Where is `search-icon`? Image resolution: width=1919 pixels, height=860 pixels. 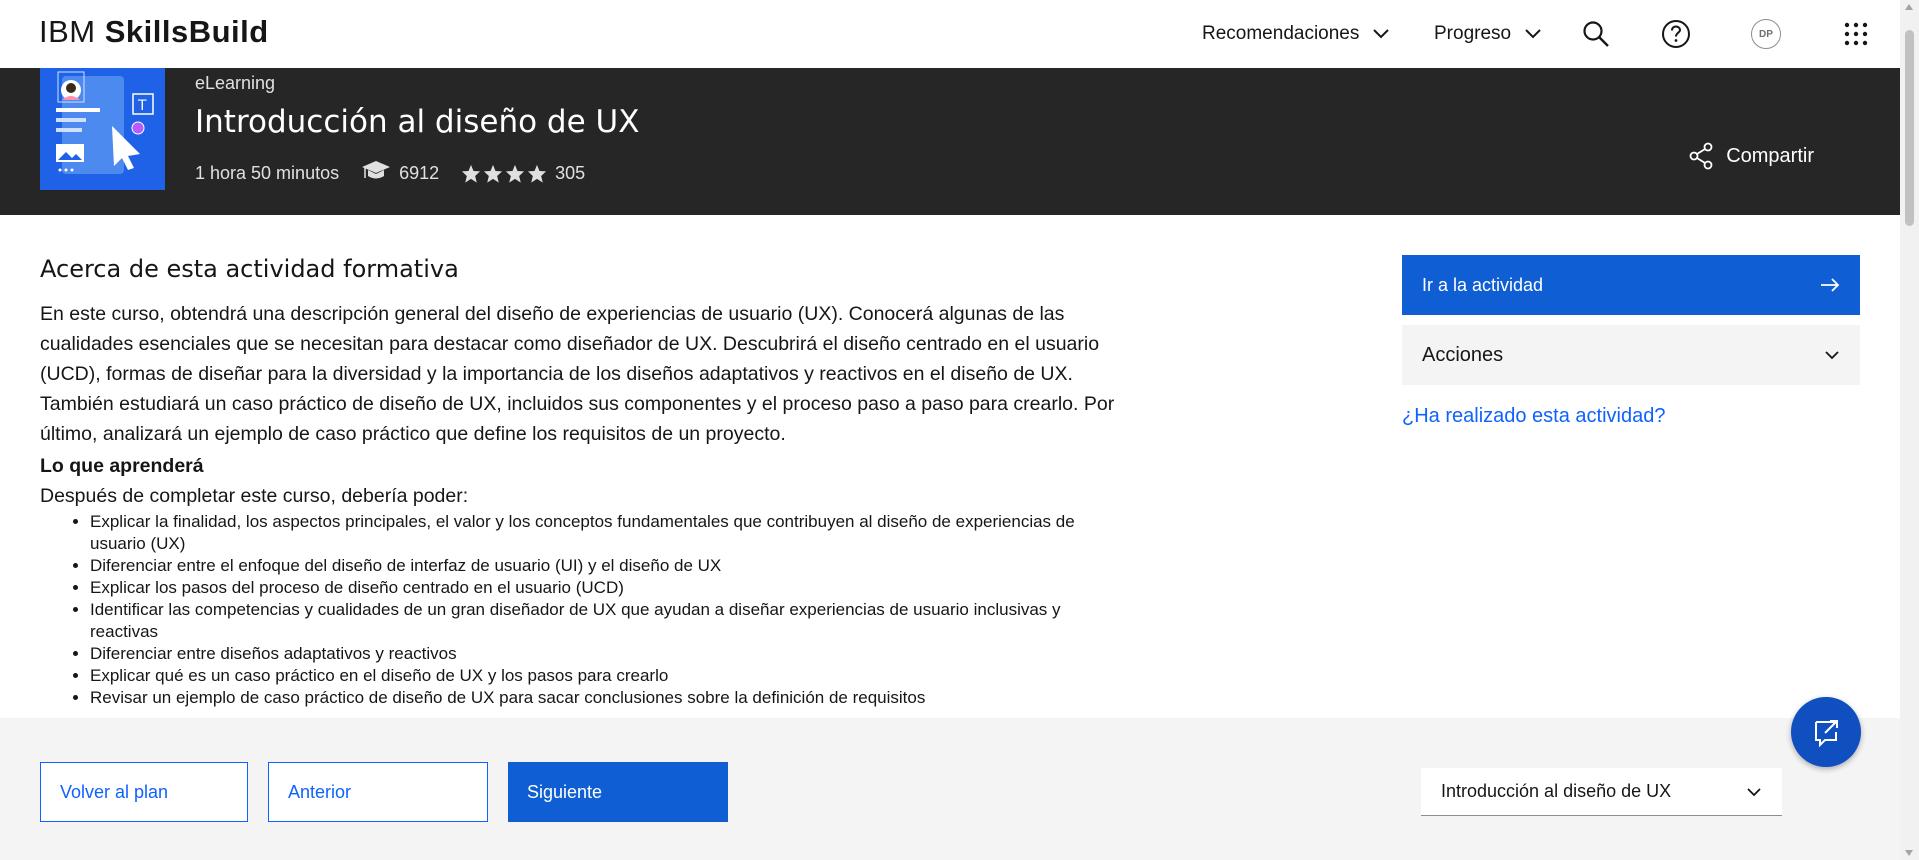 search-icon is located at coordinates (1596, 34).